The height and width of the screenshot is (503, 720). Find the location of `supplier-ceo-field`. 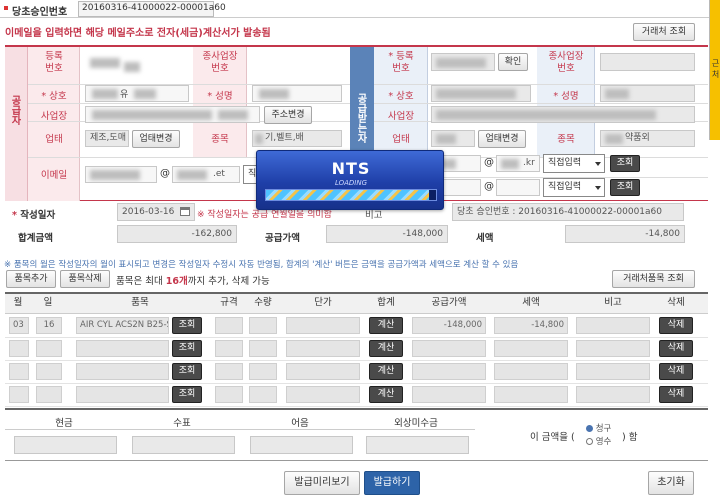

supplier-ceo-field is located at coordinates (297, 93).